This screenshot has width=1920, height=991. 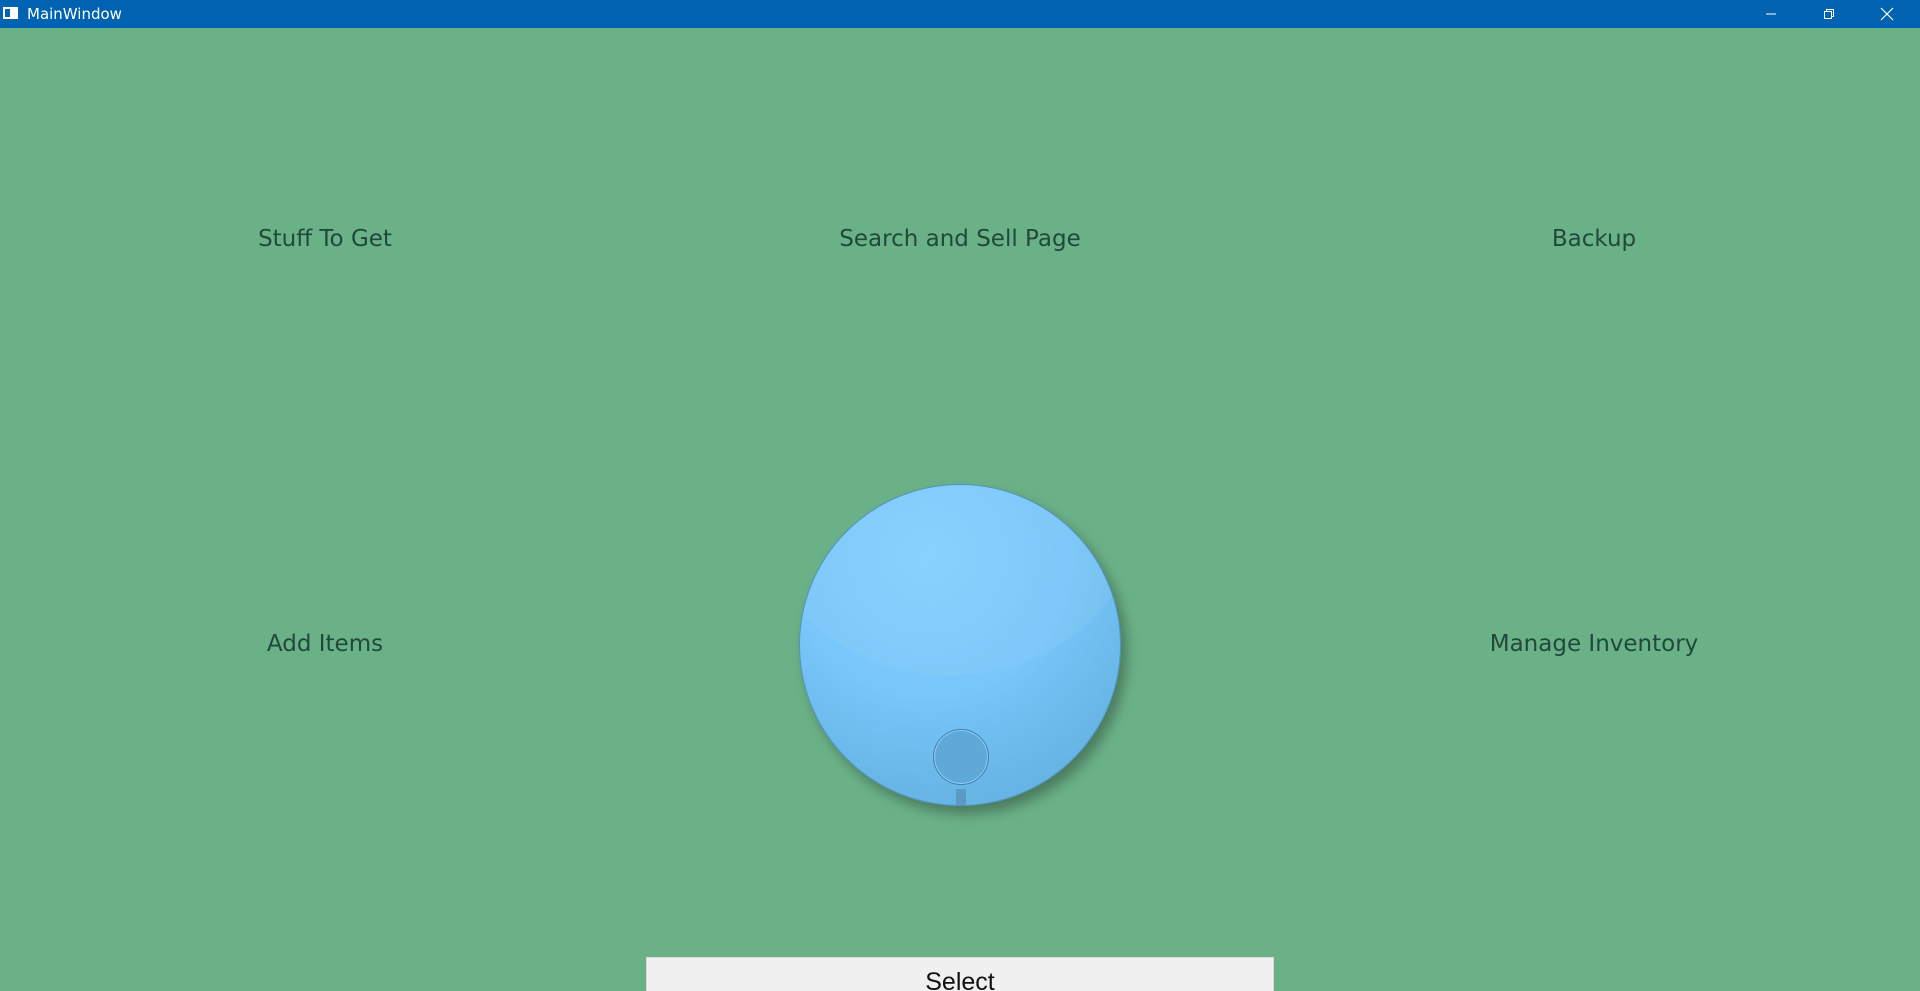 I want to click on dial-knob, so click(x=961, y=757).